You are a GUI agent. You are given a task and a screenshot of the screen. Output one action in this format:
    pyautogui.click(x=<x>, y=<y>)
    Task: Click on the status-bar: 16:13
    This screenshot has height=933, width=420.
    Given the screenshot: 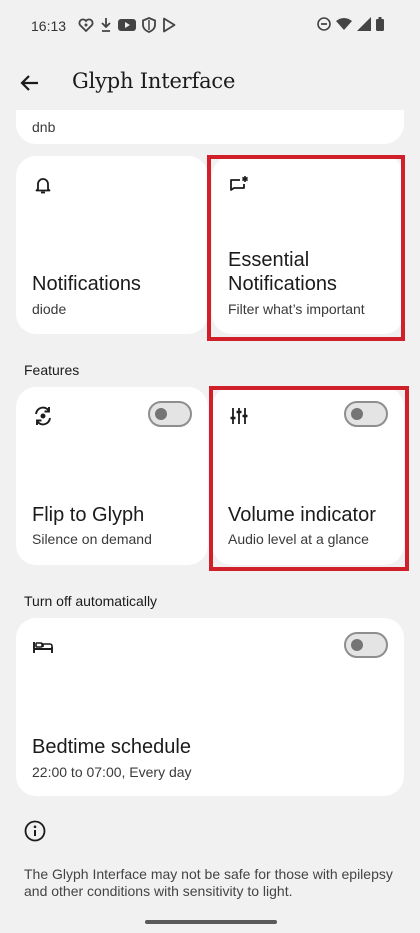 What is the action you would take?
    pyautogui.click(x=210, y=27)
    